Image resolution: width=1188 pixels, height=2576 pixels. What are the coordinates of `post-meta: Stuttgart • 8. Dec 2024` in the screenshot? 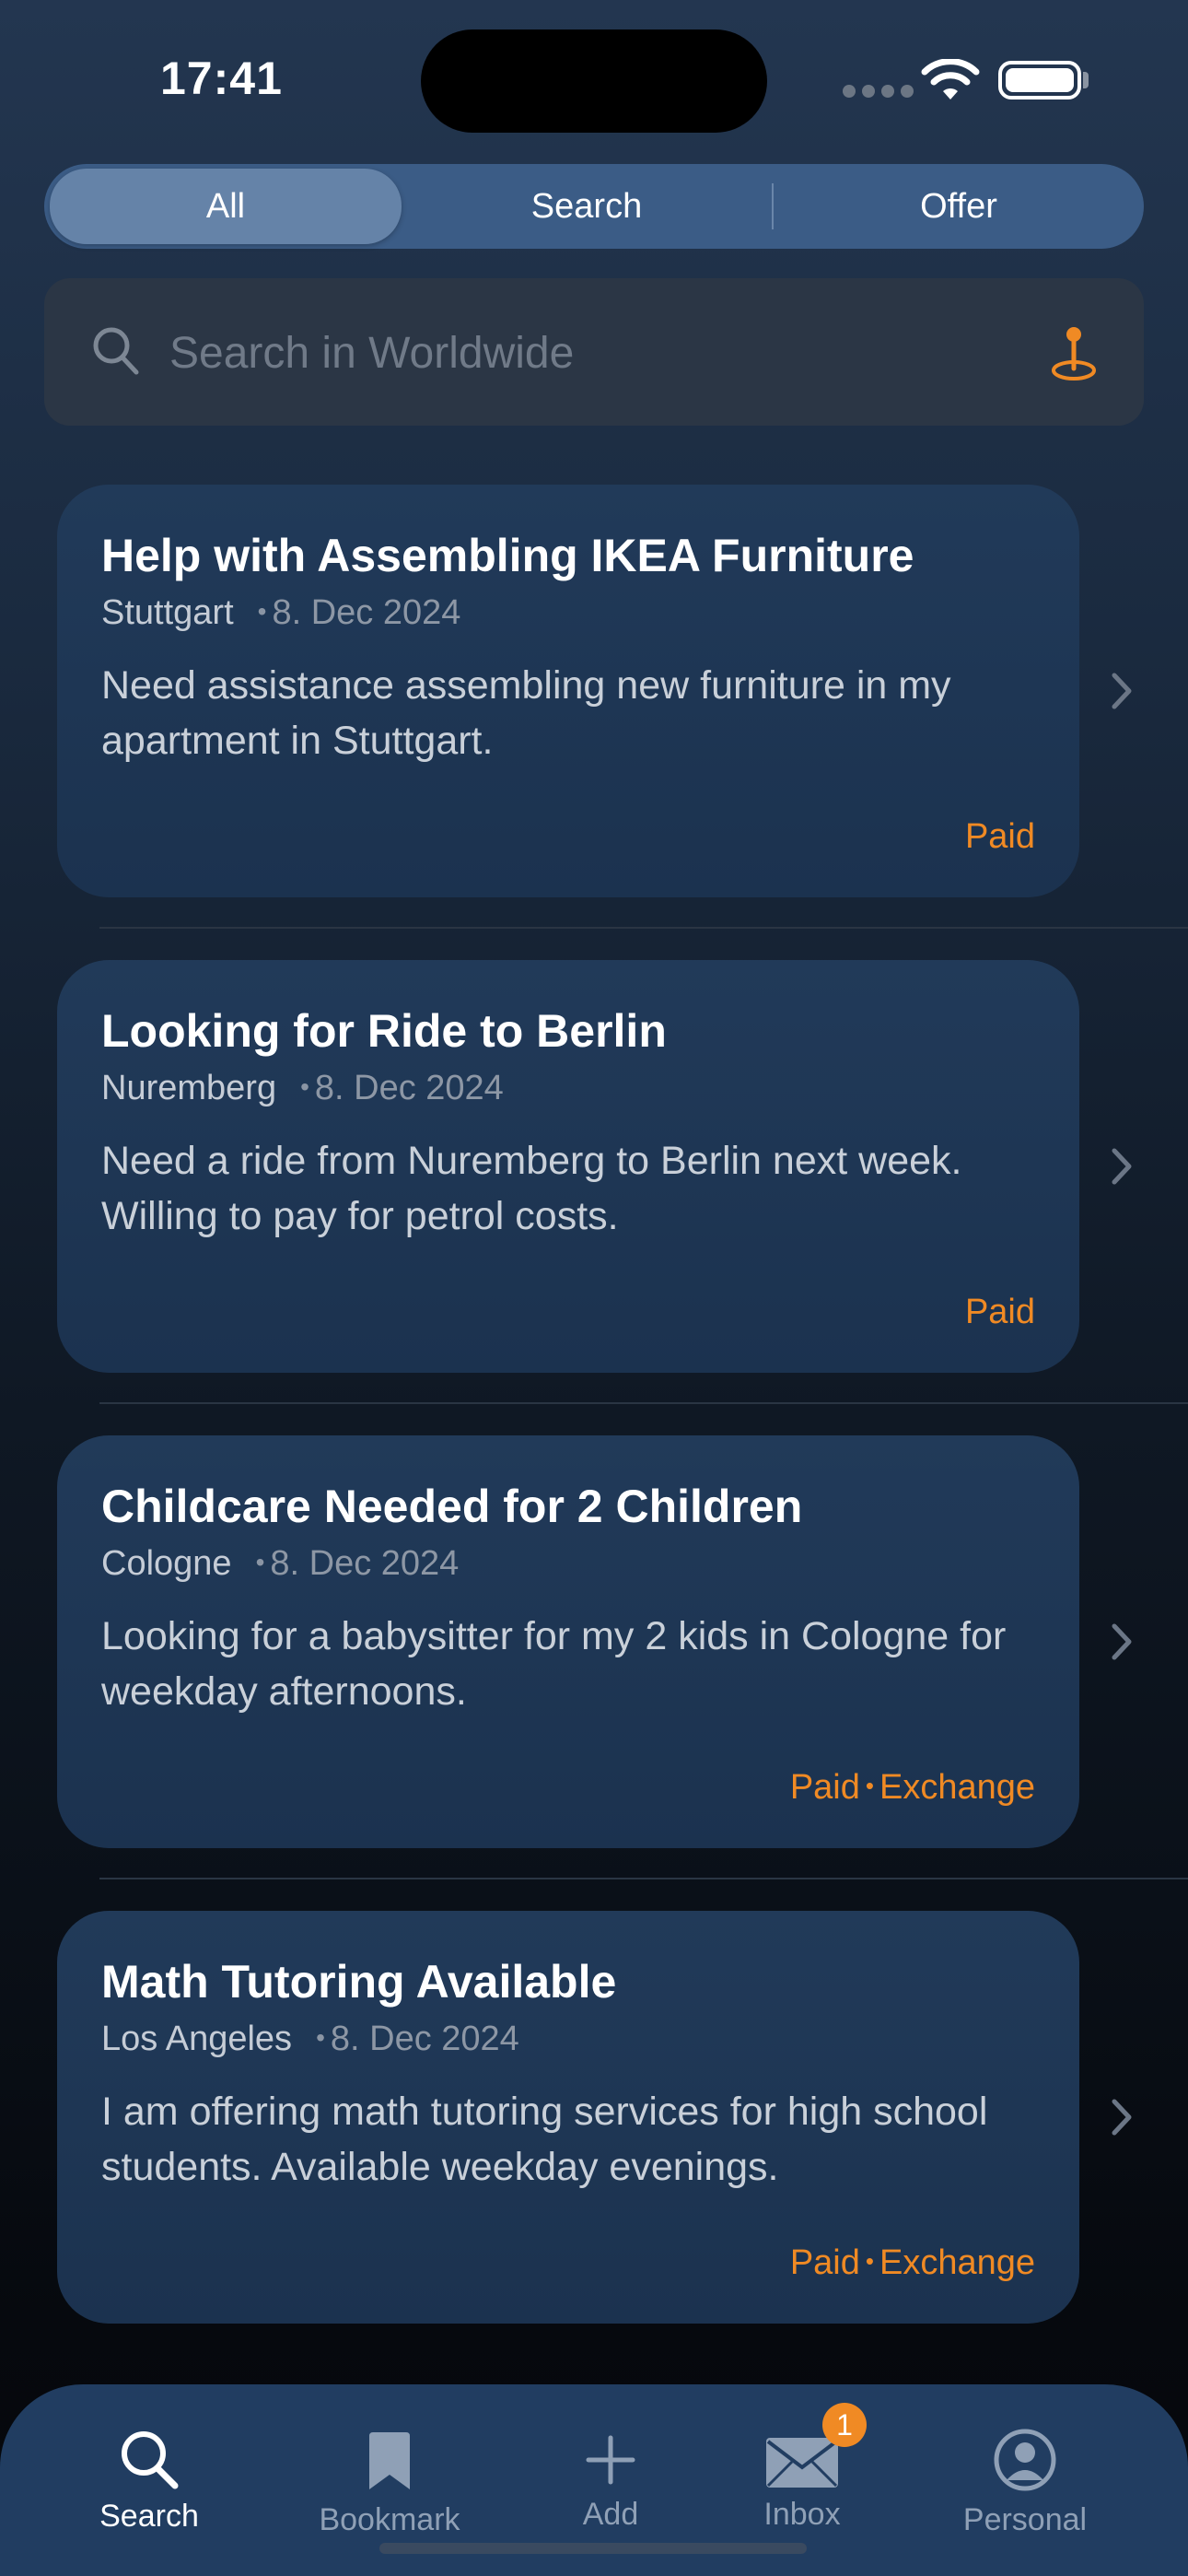 It's located at (280, 613).